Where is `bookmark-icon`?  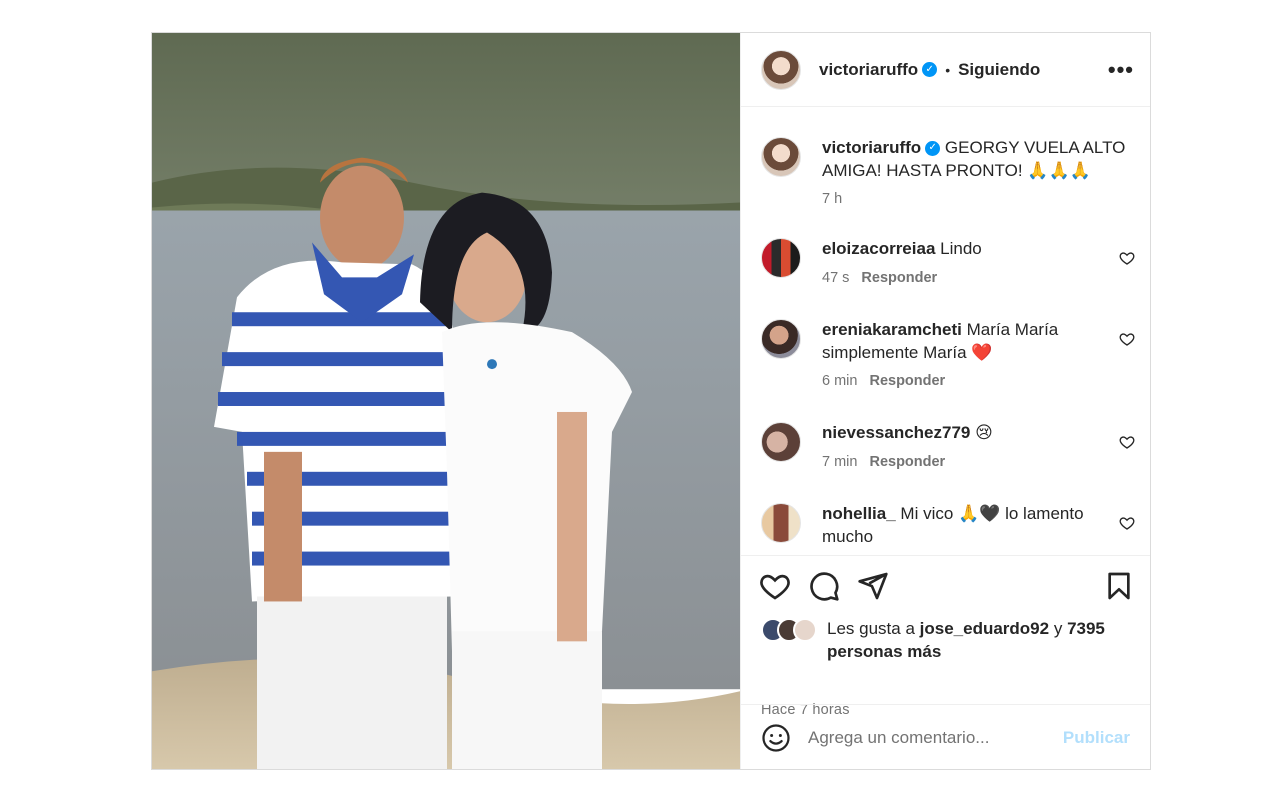 bookmark-icon is located at coordinates (1119, 586).